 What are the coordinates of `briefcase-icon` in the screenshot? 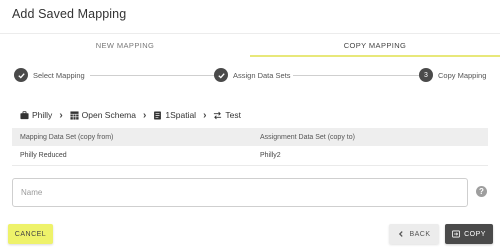 It's located at (24, 114).